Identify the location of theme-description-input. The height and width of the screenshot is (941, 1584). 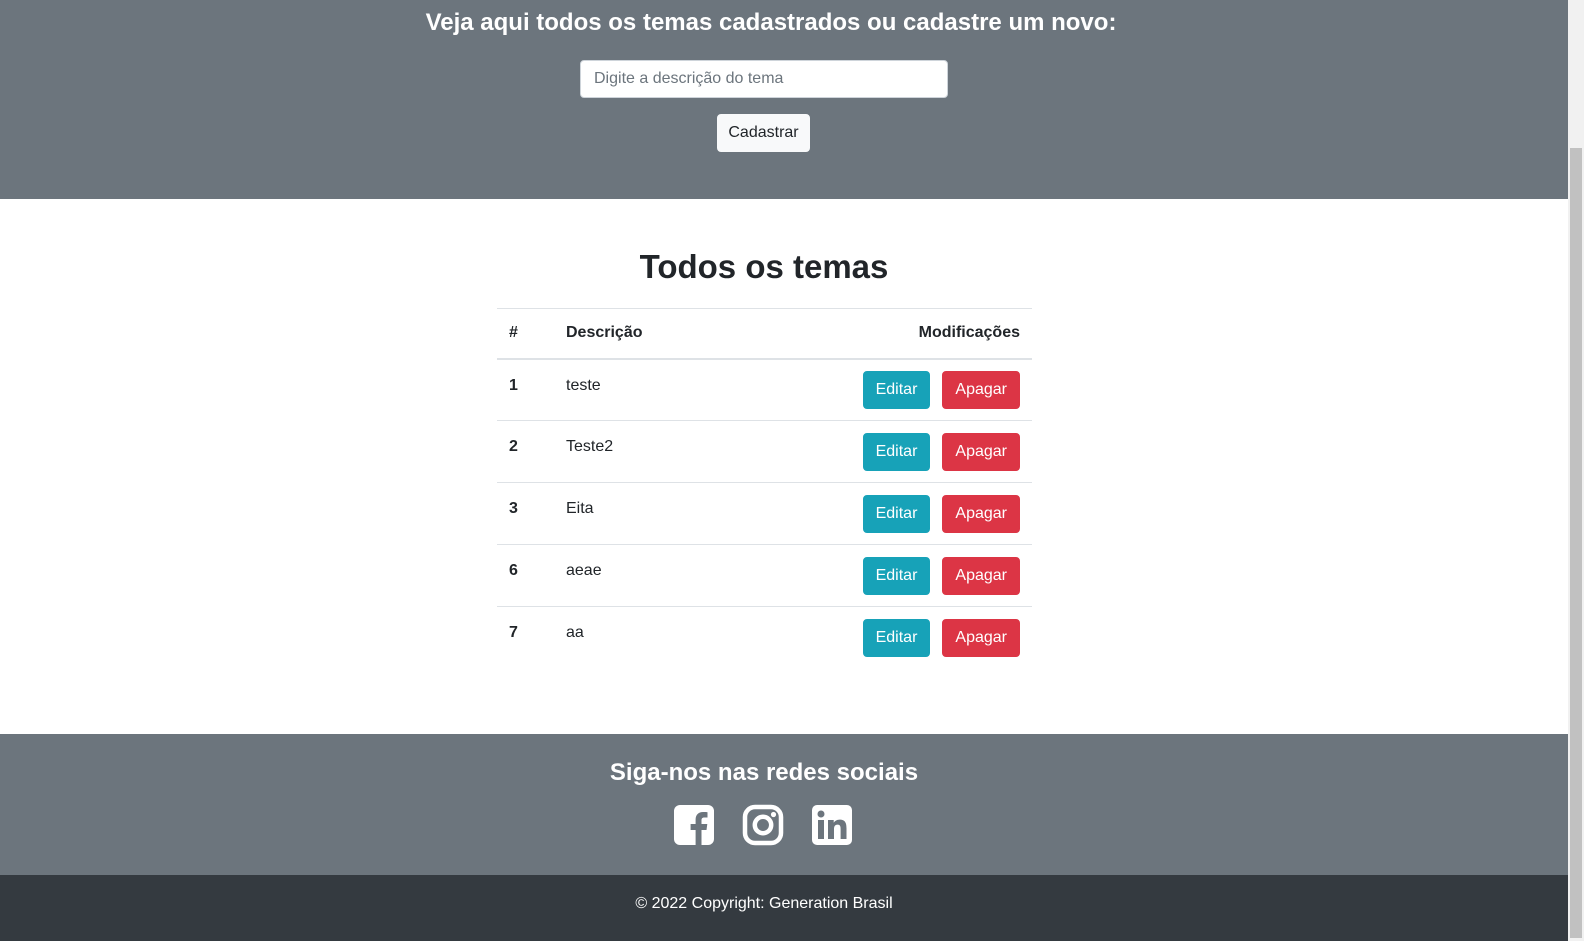
(764, 79).